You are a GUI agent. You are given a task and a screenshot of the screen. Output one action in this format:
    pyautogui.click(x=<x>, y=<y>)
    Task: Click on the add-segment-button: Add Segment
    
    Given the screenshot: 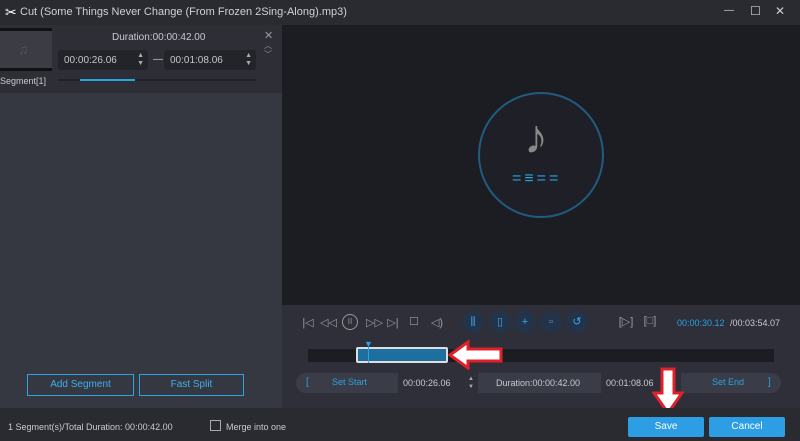 What is the action you would take?
    pyautogui.click(x=80, y=385)
    